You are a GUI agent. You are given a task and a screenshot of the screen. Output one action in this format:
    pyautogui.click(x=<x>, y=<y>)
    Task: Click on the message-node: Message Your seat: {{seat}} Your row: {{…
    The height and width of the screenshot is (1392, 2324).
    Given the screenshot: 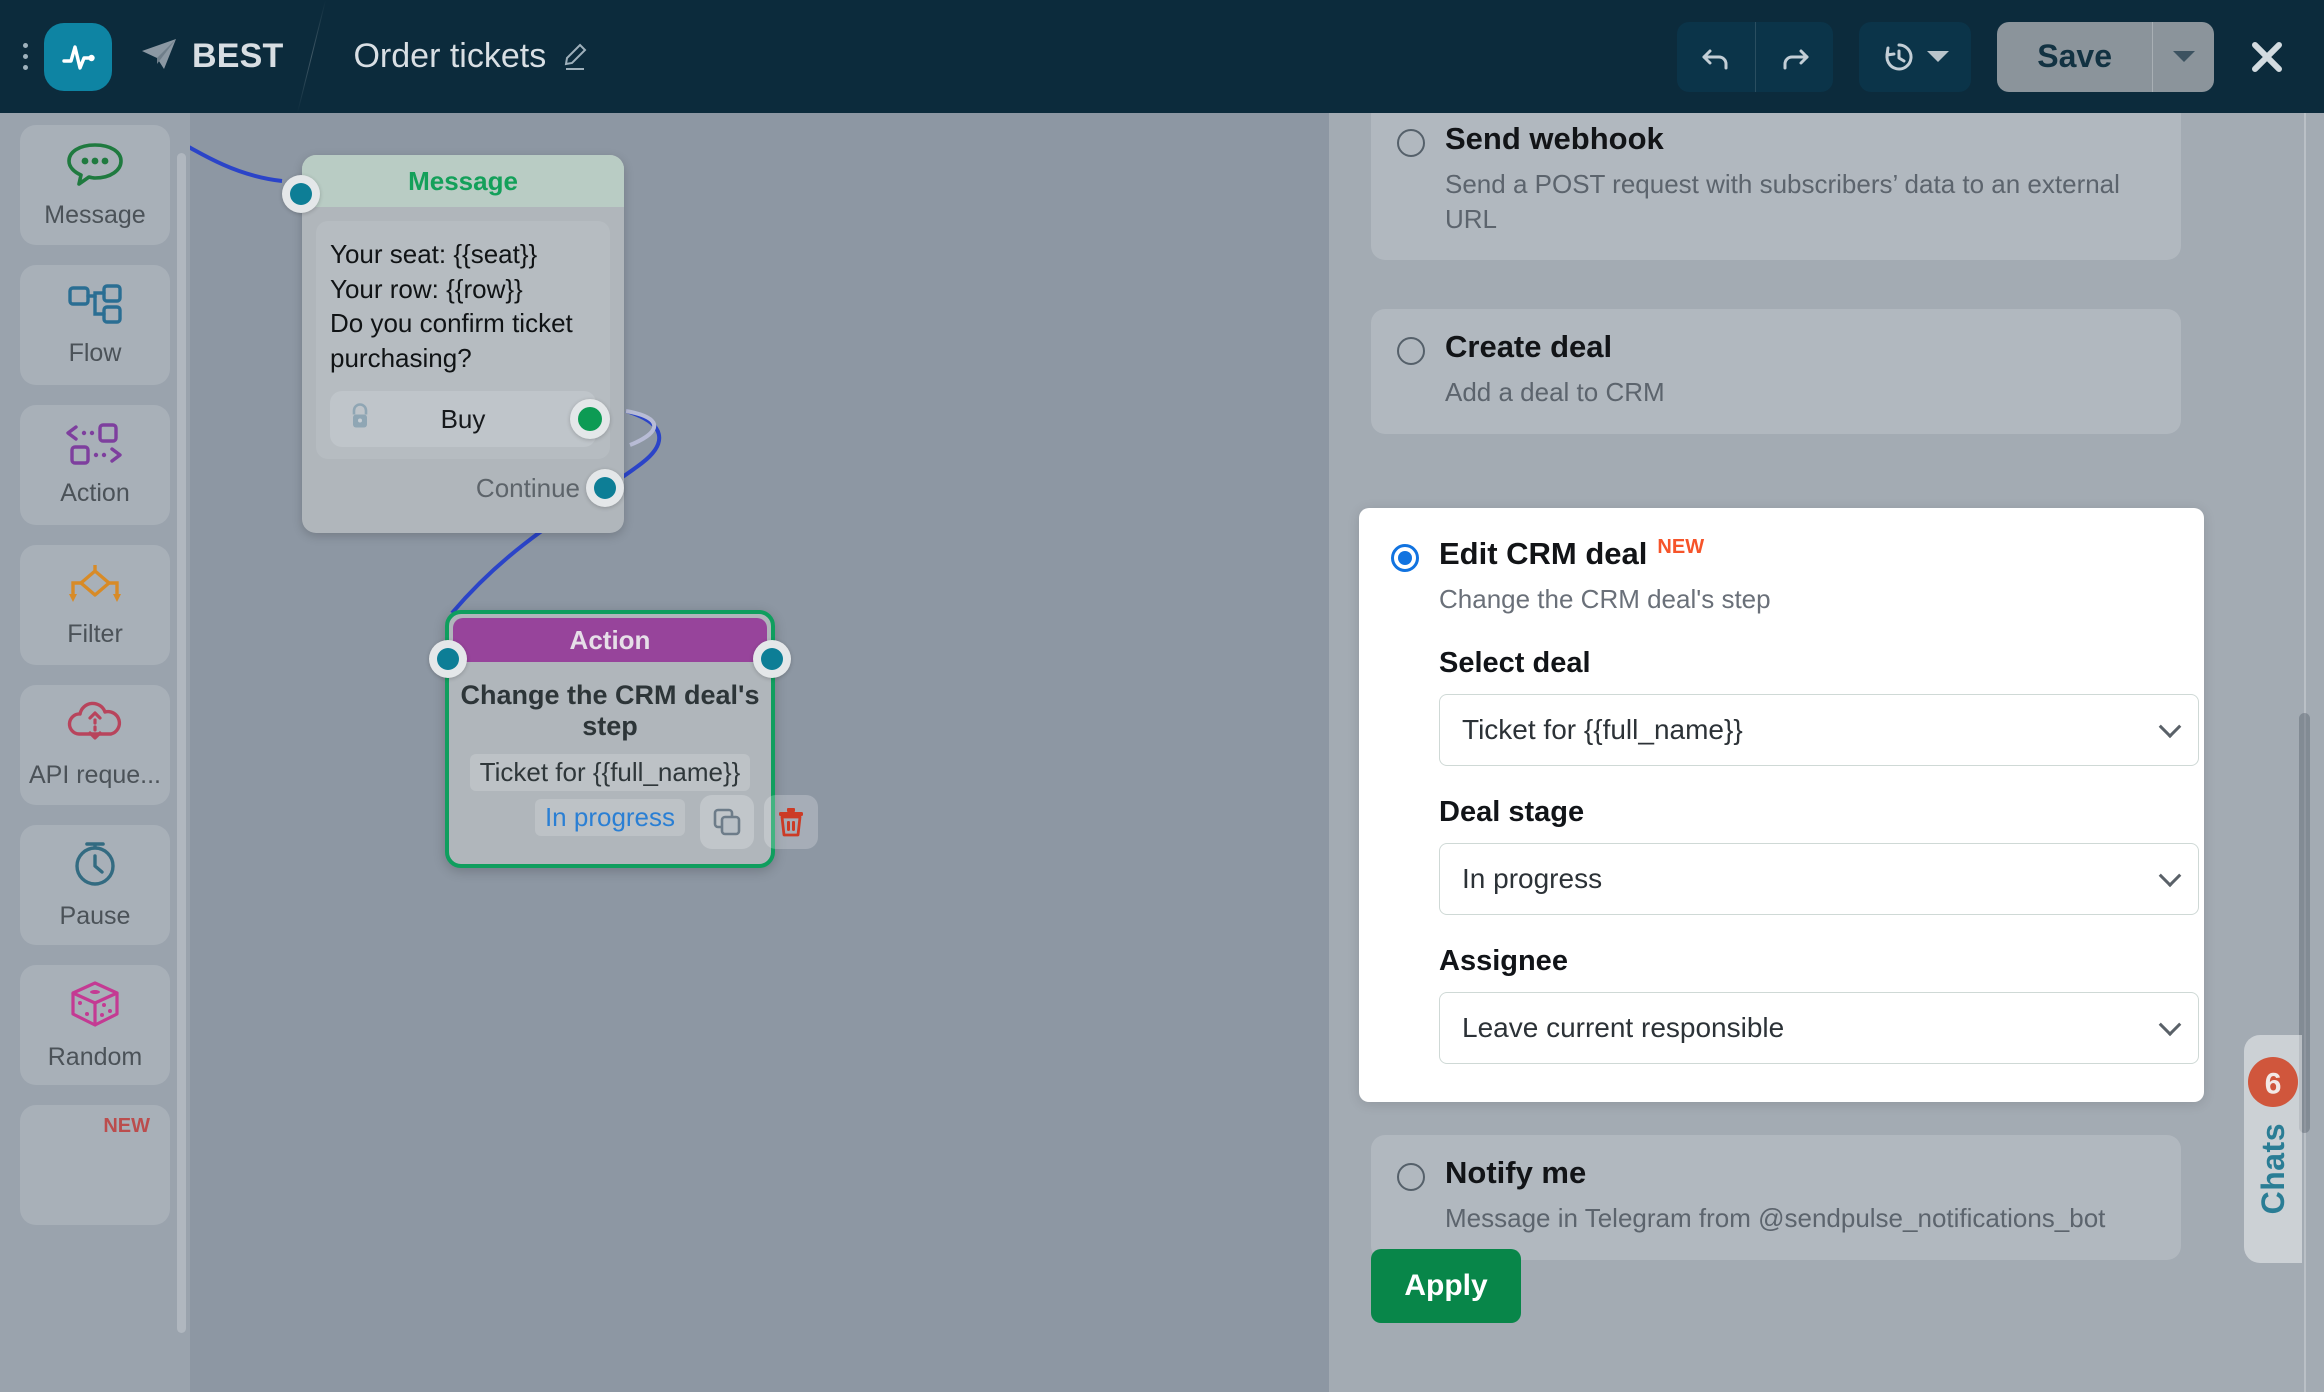 What is the action you would take?
    pyautogui.click(x=463, y=344)
    